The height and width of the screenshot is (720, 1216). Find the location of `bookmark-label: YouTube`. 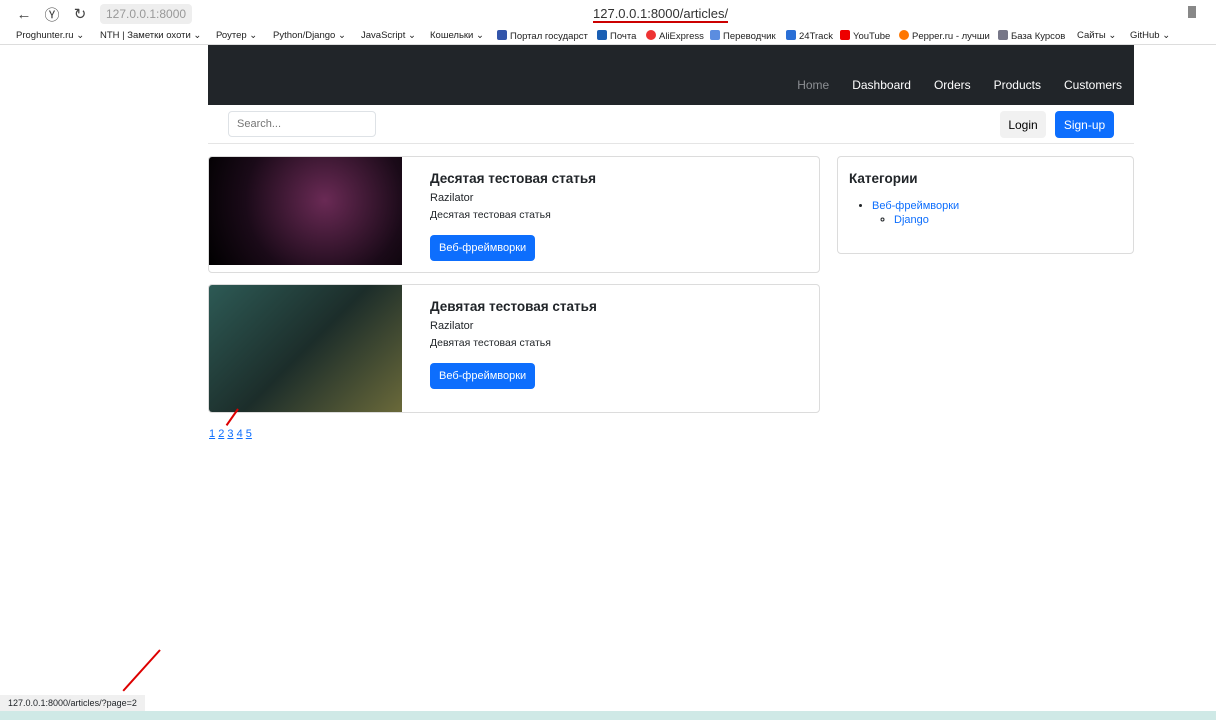

bookmark-label: YouTube is located at coordinates (872, 36).